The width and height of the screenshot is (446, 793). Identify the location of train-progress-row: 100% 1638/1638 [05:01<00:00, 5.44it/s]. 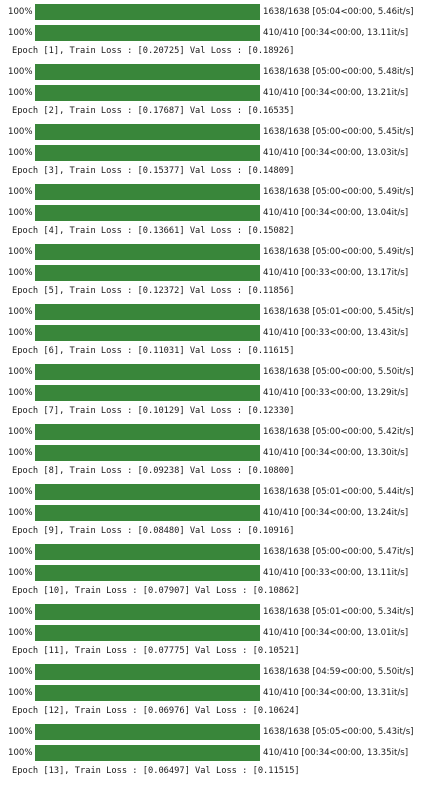
(223, 492).